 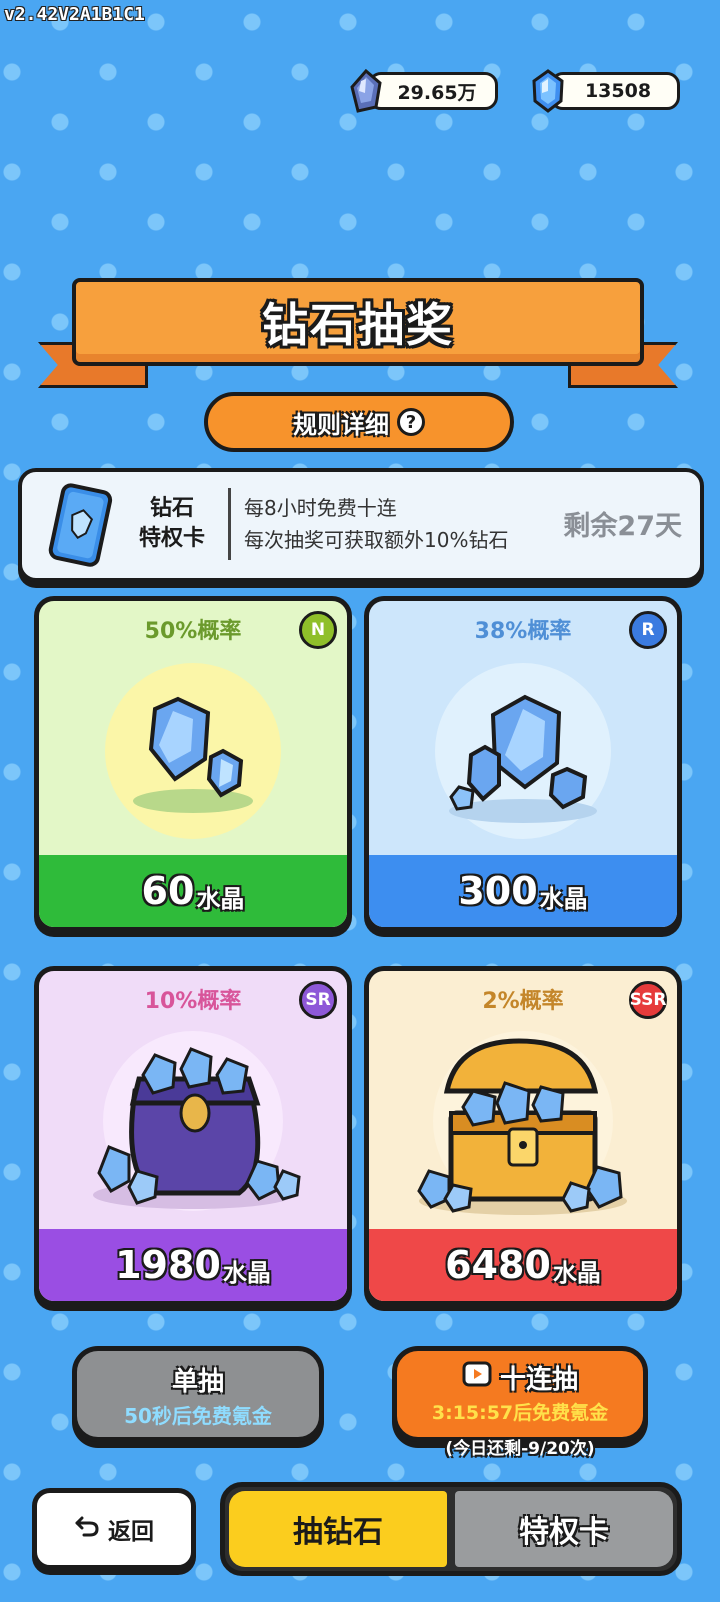 I want to click on reward-amount: 60 水晶, so click(x=193, y=891).